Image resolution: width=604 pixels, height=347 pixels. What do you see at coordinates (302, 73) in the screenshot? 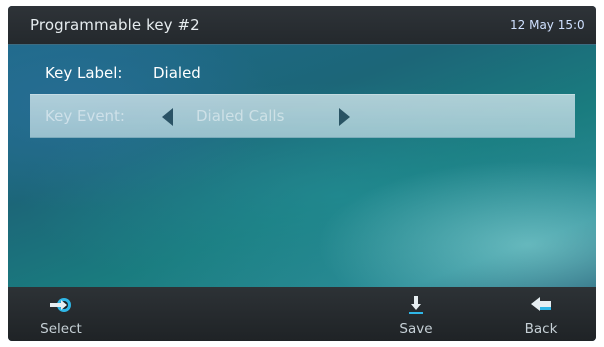
I see `key-label-row: Key Label: Dialed` at bounding box center [302, 73].